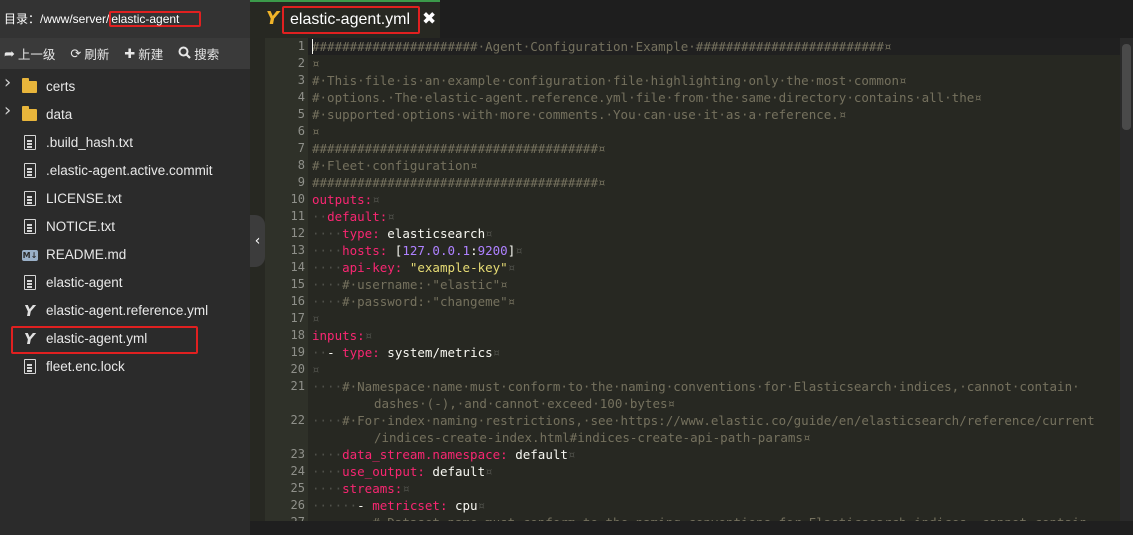 The image size is (1133, 535). What do you see at coordinates (36, 55) in the screenshot?
I see `go-up-label: 上一级` at bounding box center [36, 55].